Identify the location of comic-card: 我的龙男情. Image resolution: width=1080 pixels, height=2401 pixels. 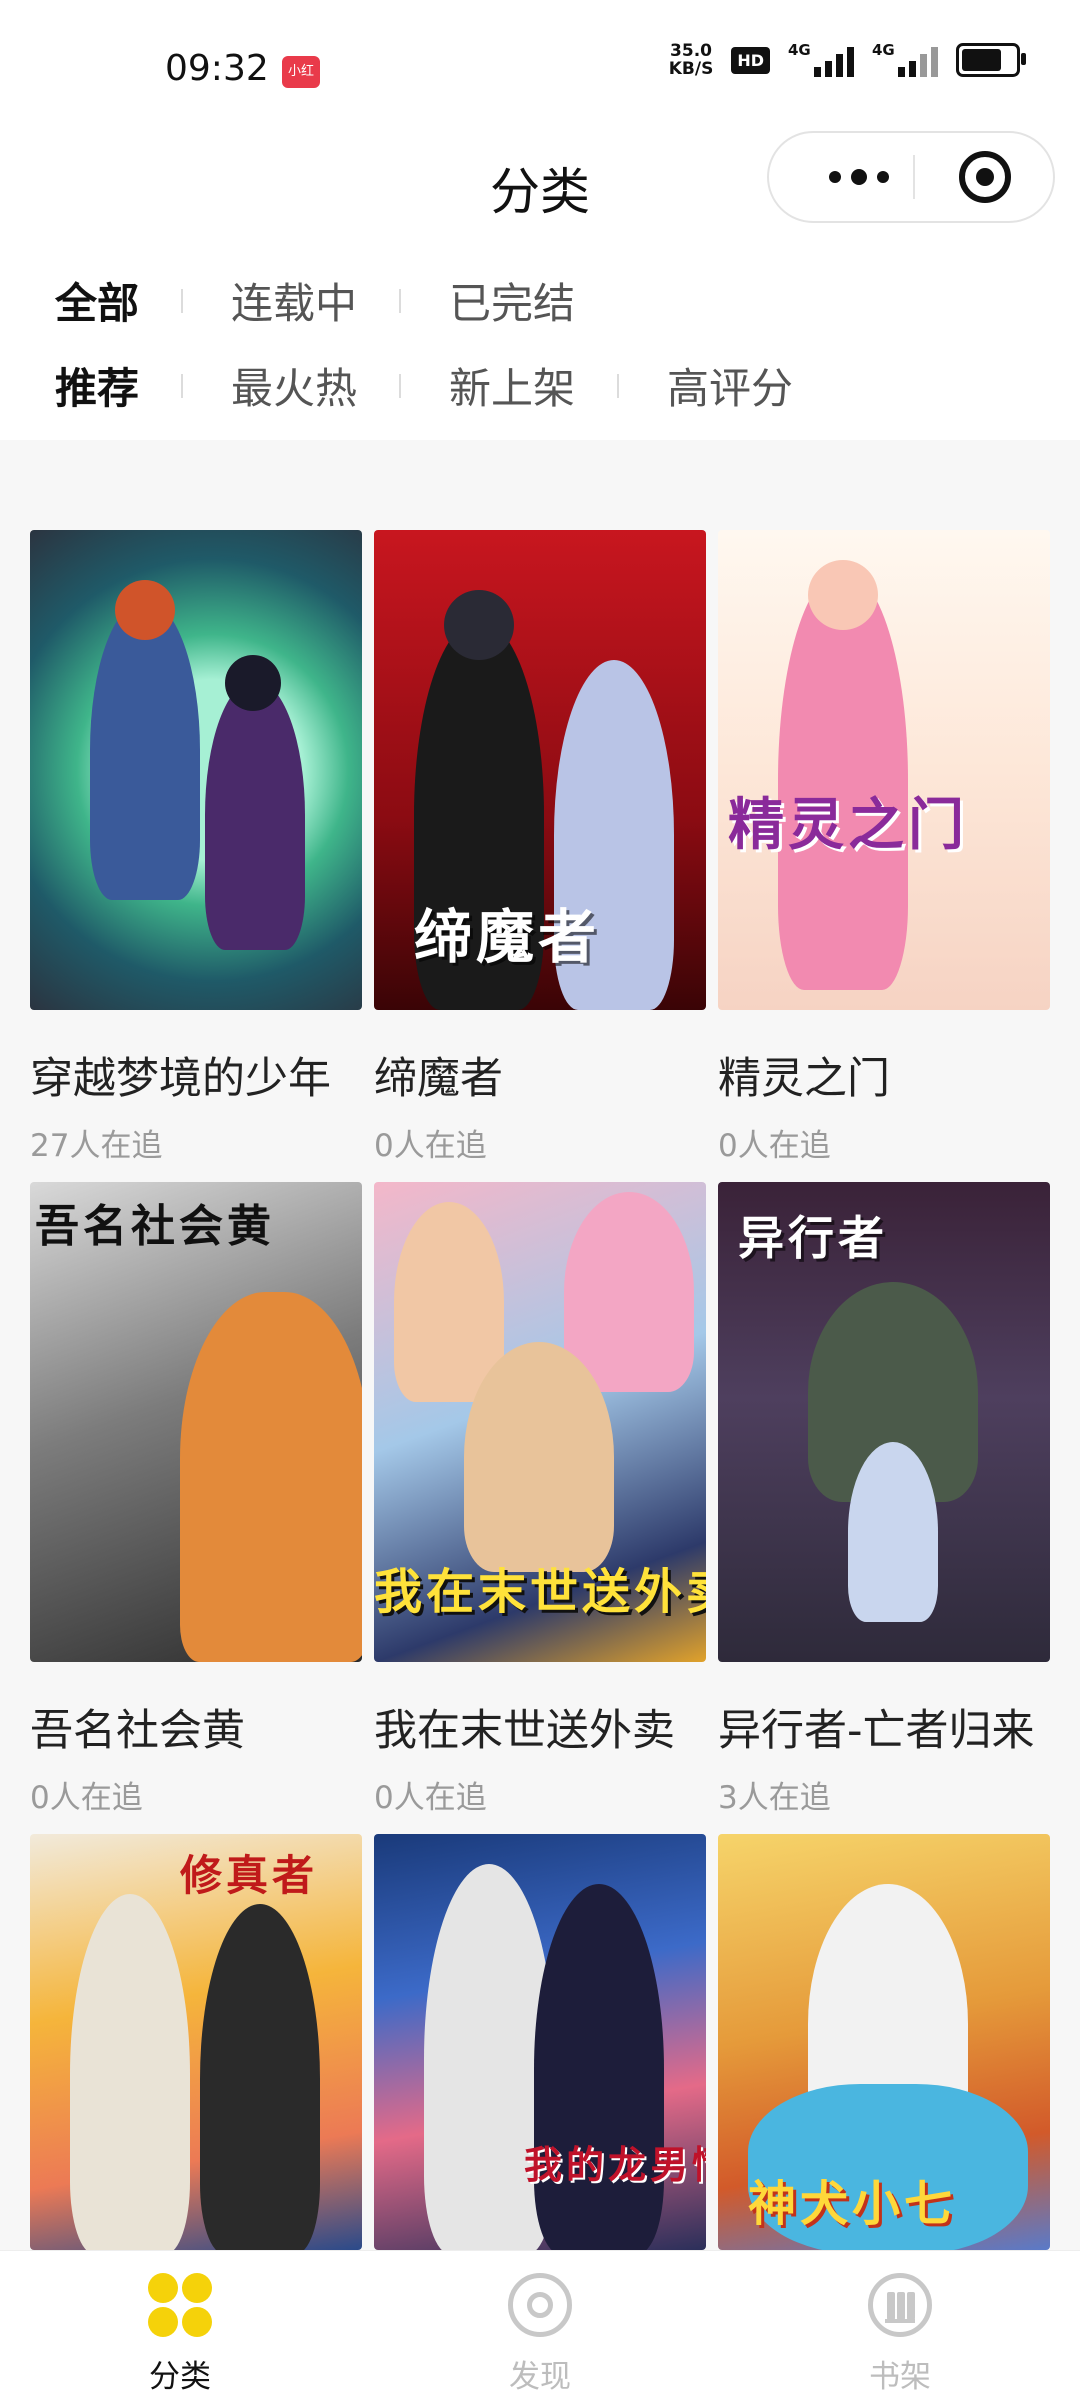
(540, 2042).